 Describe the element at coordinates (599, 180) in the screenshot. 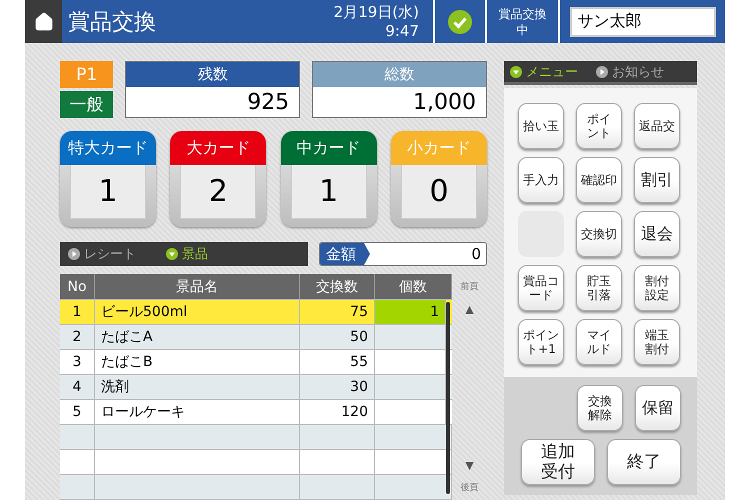

I see `menu-button: 確認印` at that location.